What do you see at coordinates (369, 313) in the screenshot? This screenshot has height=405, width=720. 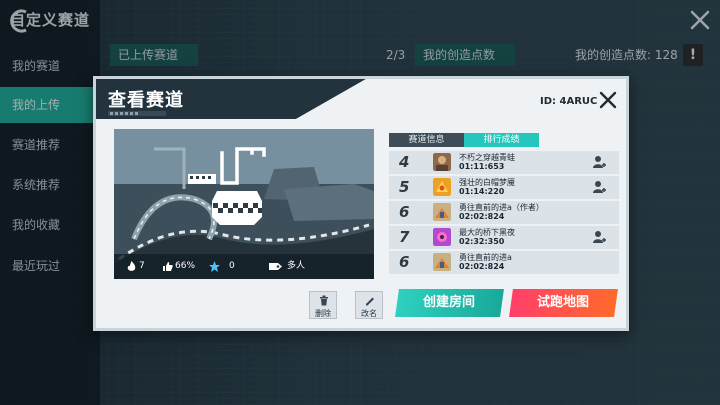 I see `rename-label: 改名` at bounding box center [369, 313].